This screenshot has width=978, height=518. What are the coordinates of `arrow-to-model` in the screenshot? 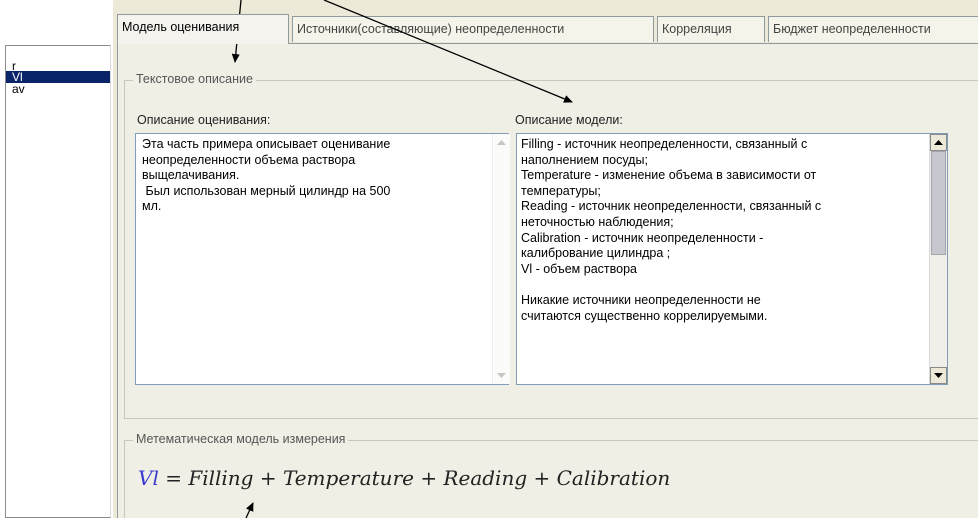 It's located at (448, 51).